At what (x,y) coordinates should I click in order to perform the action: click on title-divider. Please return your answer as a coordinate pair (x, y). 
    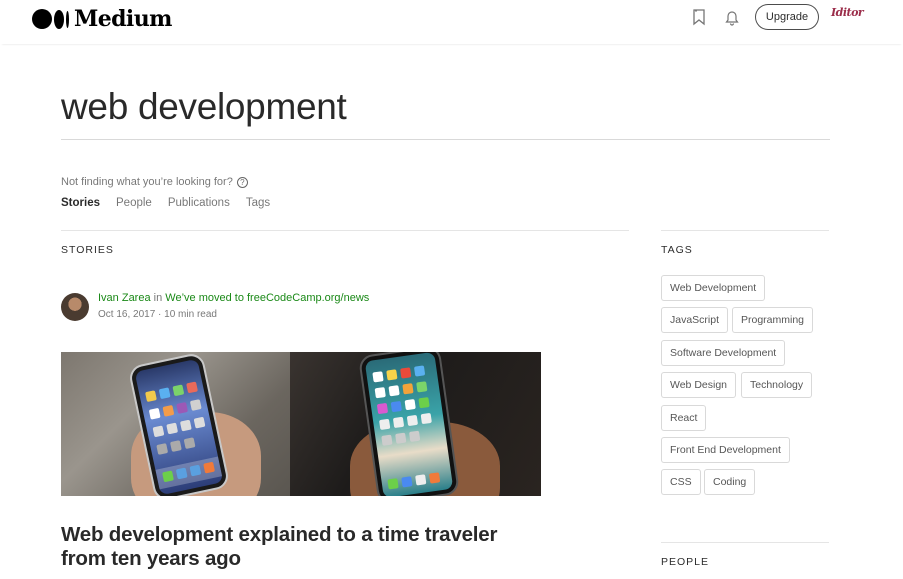
    Looking at the image, I should click on (445, 139).